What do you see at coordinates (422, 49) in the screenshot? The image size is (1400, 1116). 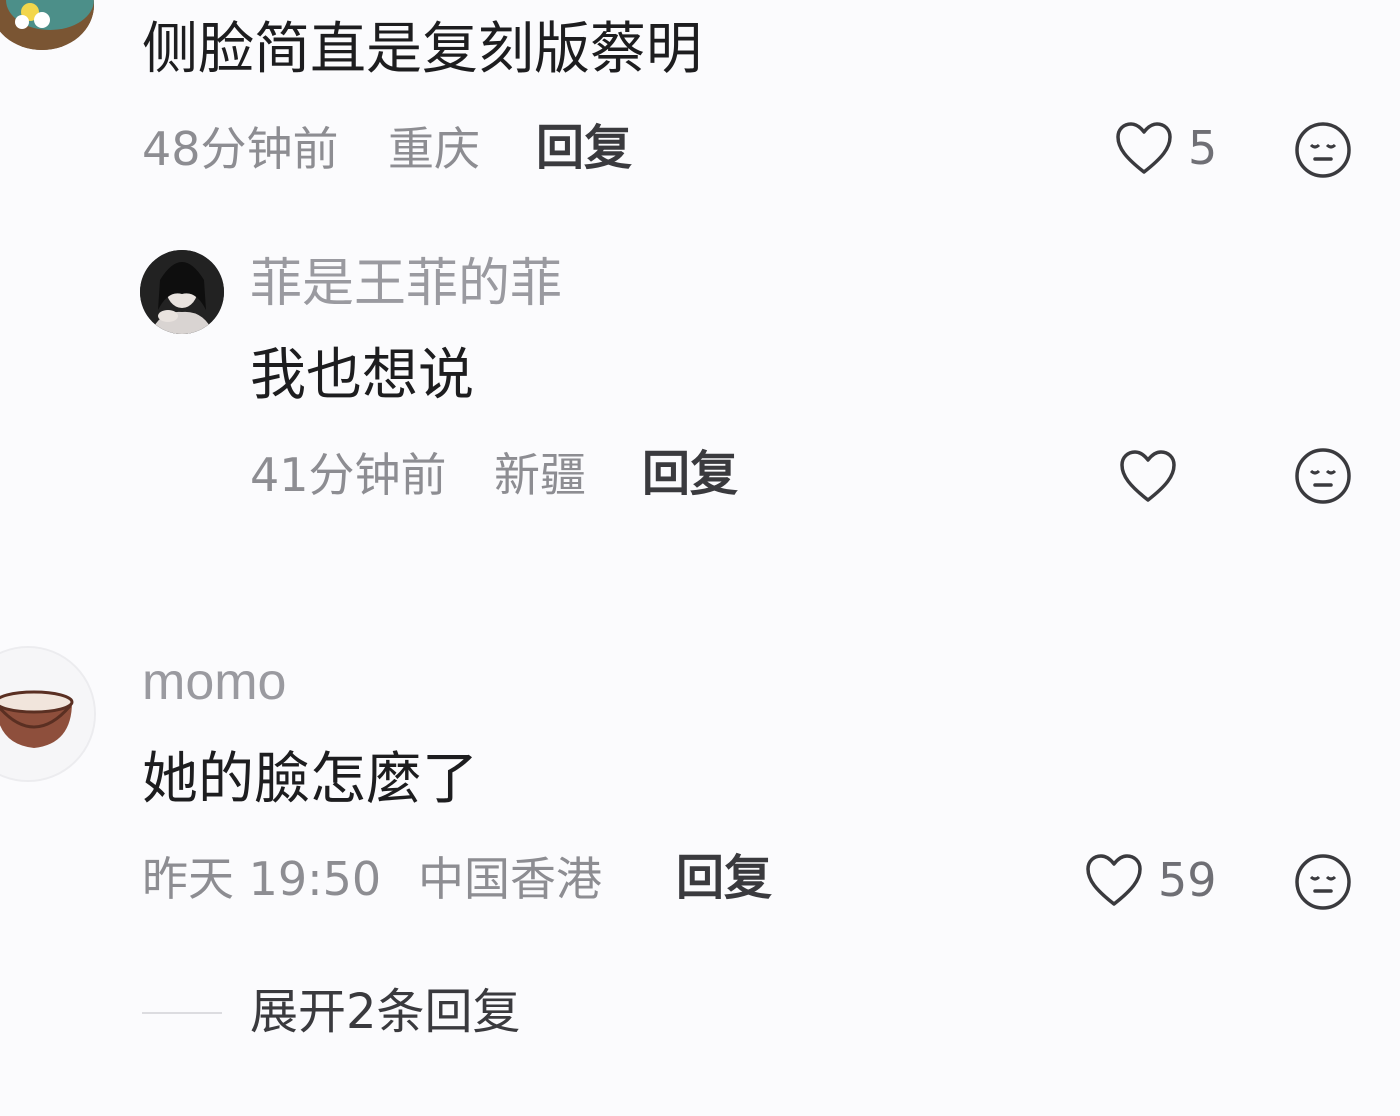 I see `comment-text: 侧脸简直是复刻版蔡明` at bounding box center [422, 49].